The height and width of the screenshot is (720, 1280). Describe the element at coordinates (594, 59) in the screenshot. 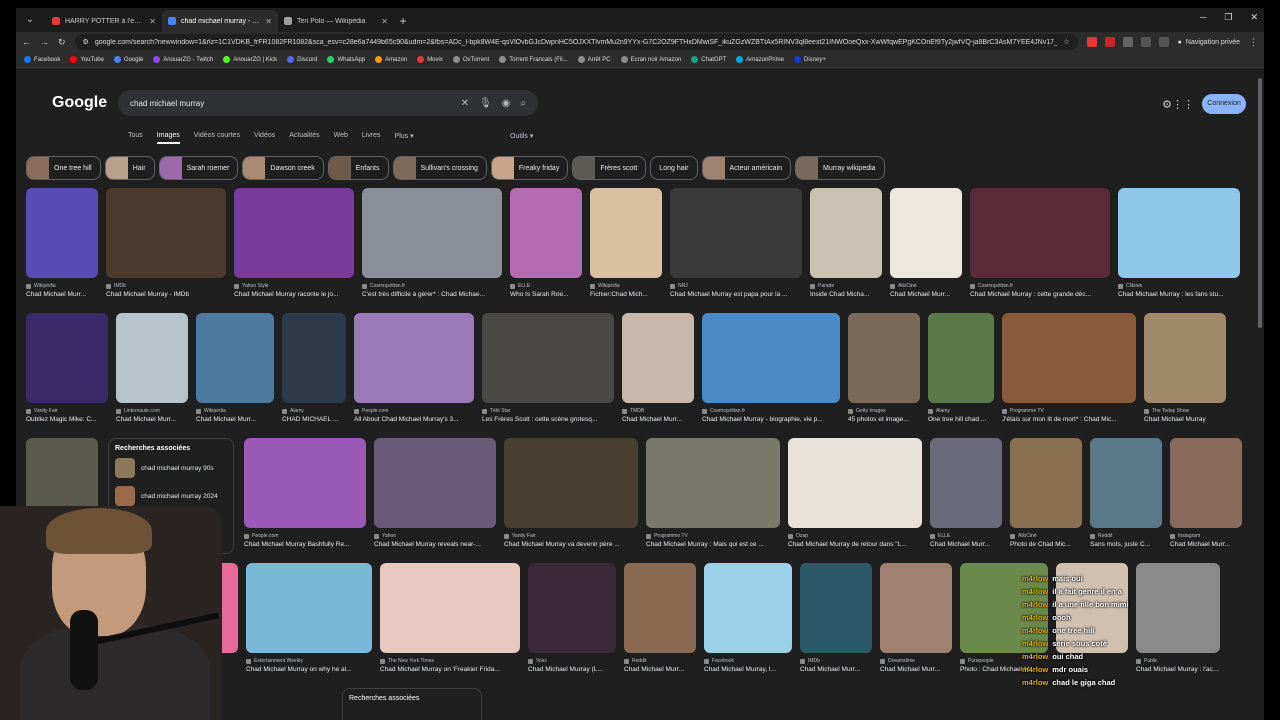

I see `bookmark-item: Arrêt PC` at that location.